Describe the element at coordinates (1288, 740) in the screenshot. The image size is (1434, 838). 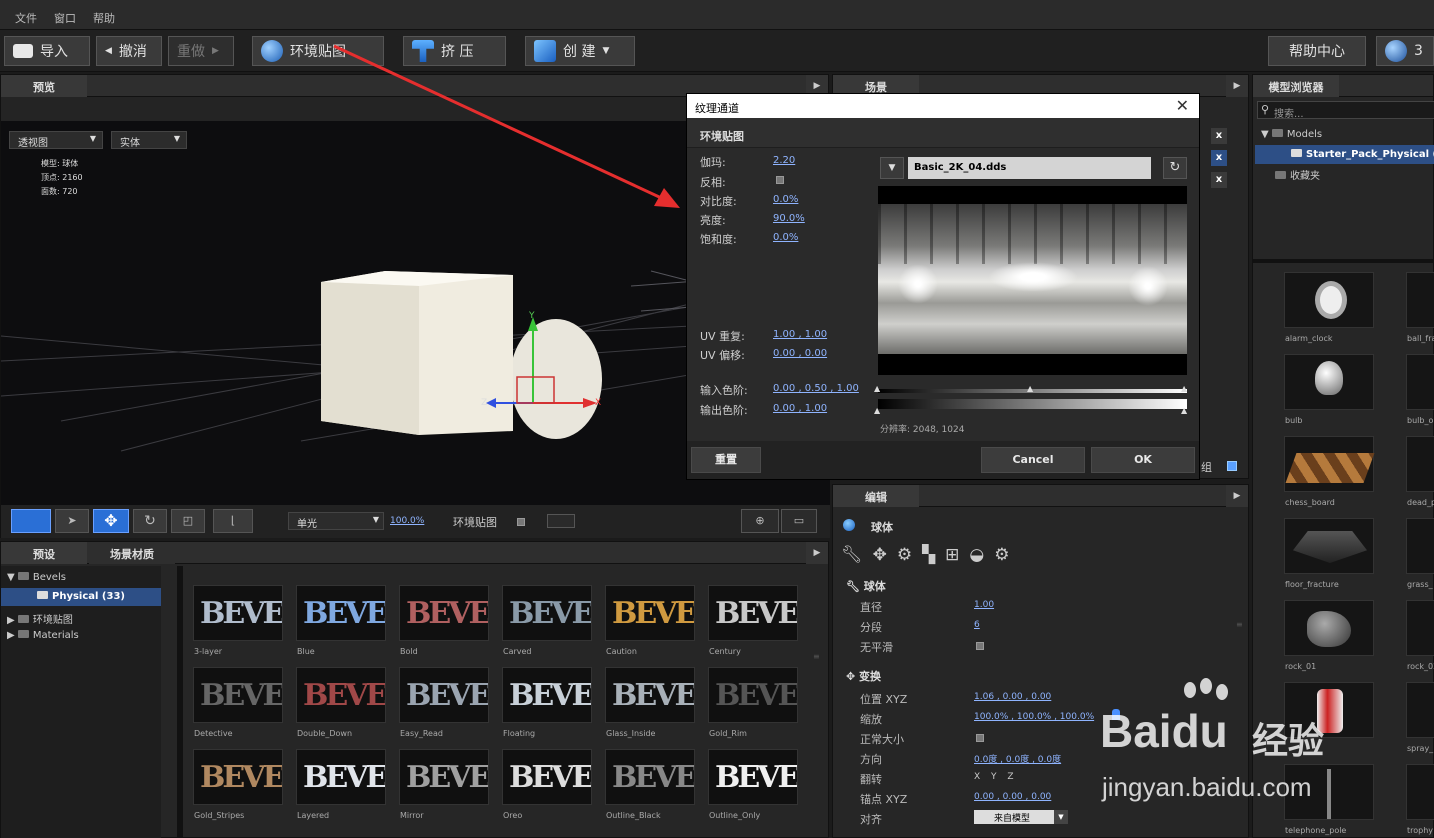
I see `watermark-jingyan: 经验` at that location.